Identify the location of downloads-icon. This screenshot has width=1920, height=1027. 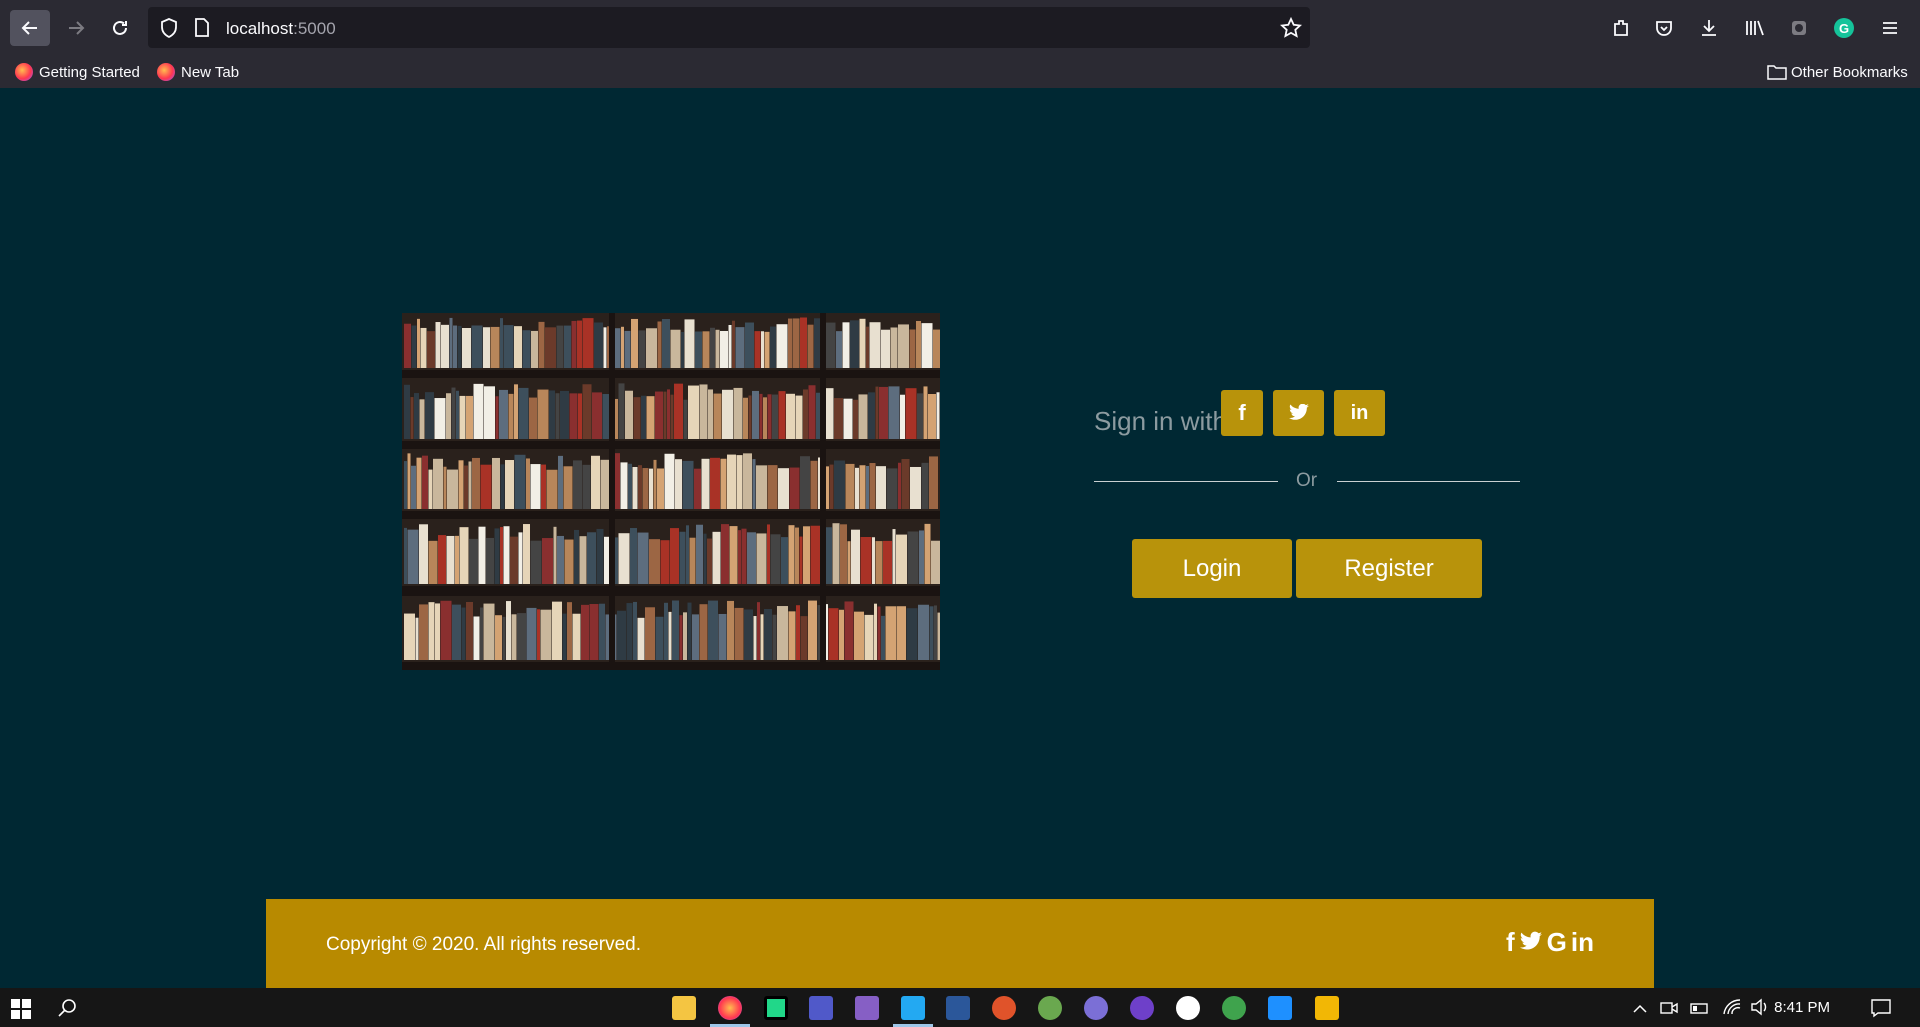
(1709, 28).